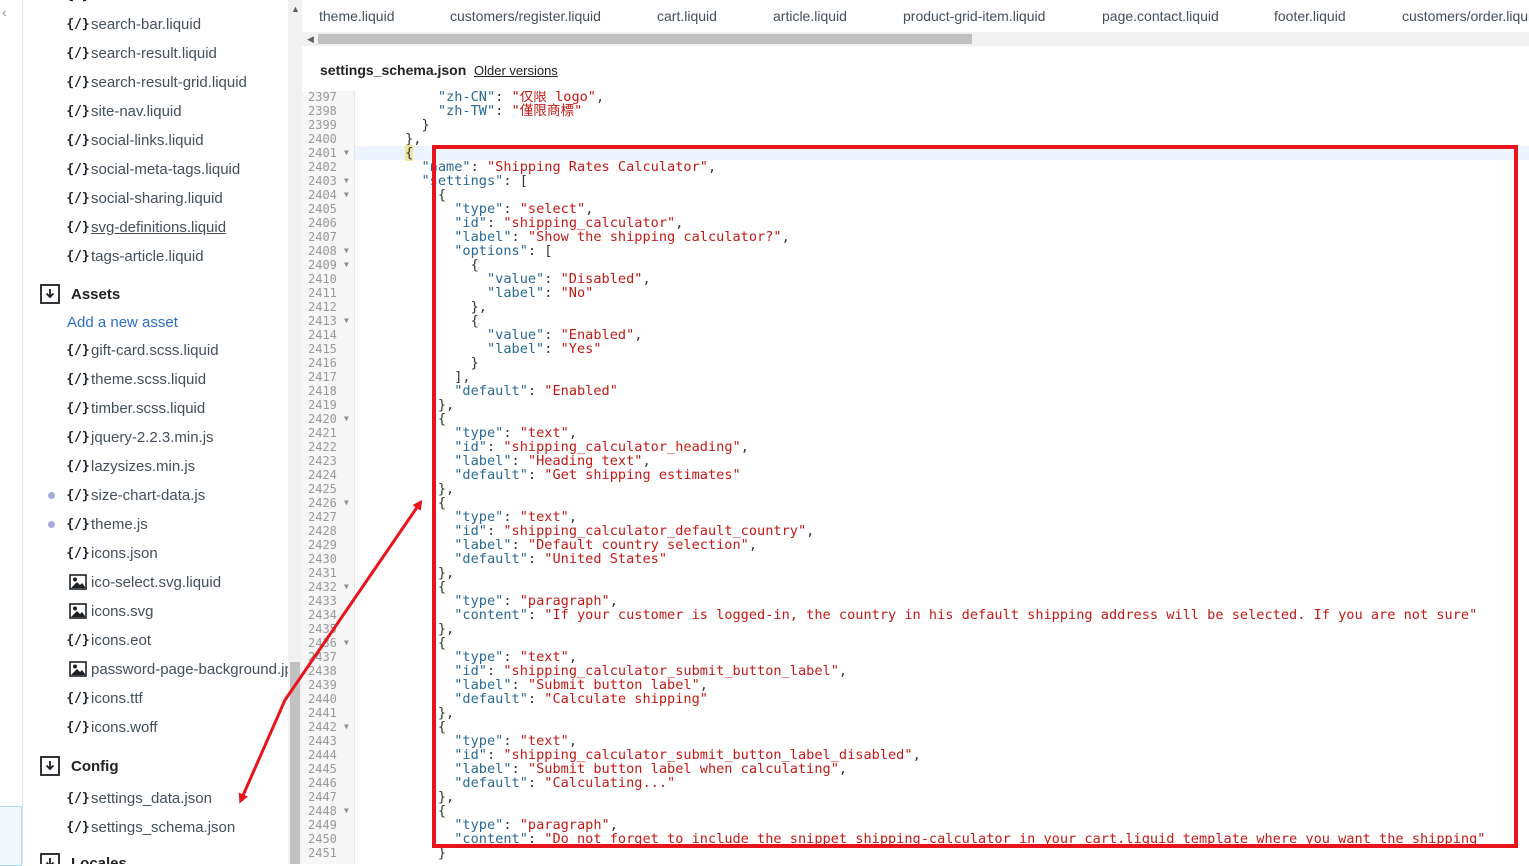  I want to click on file-row: {/} social-sharing.liquid, so click(155, 198).